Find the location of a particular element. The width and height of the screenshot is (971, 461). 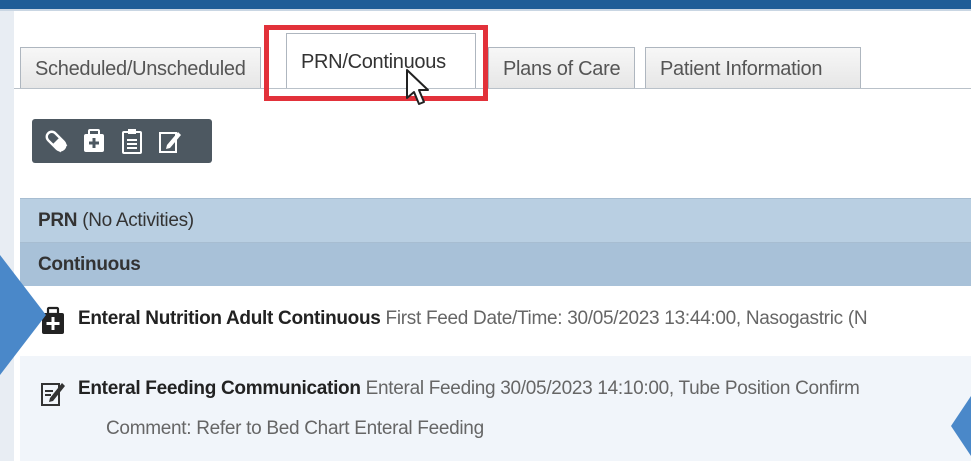

action-toolbar is located at coordinates (122, 141).